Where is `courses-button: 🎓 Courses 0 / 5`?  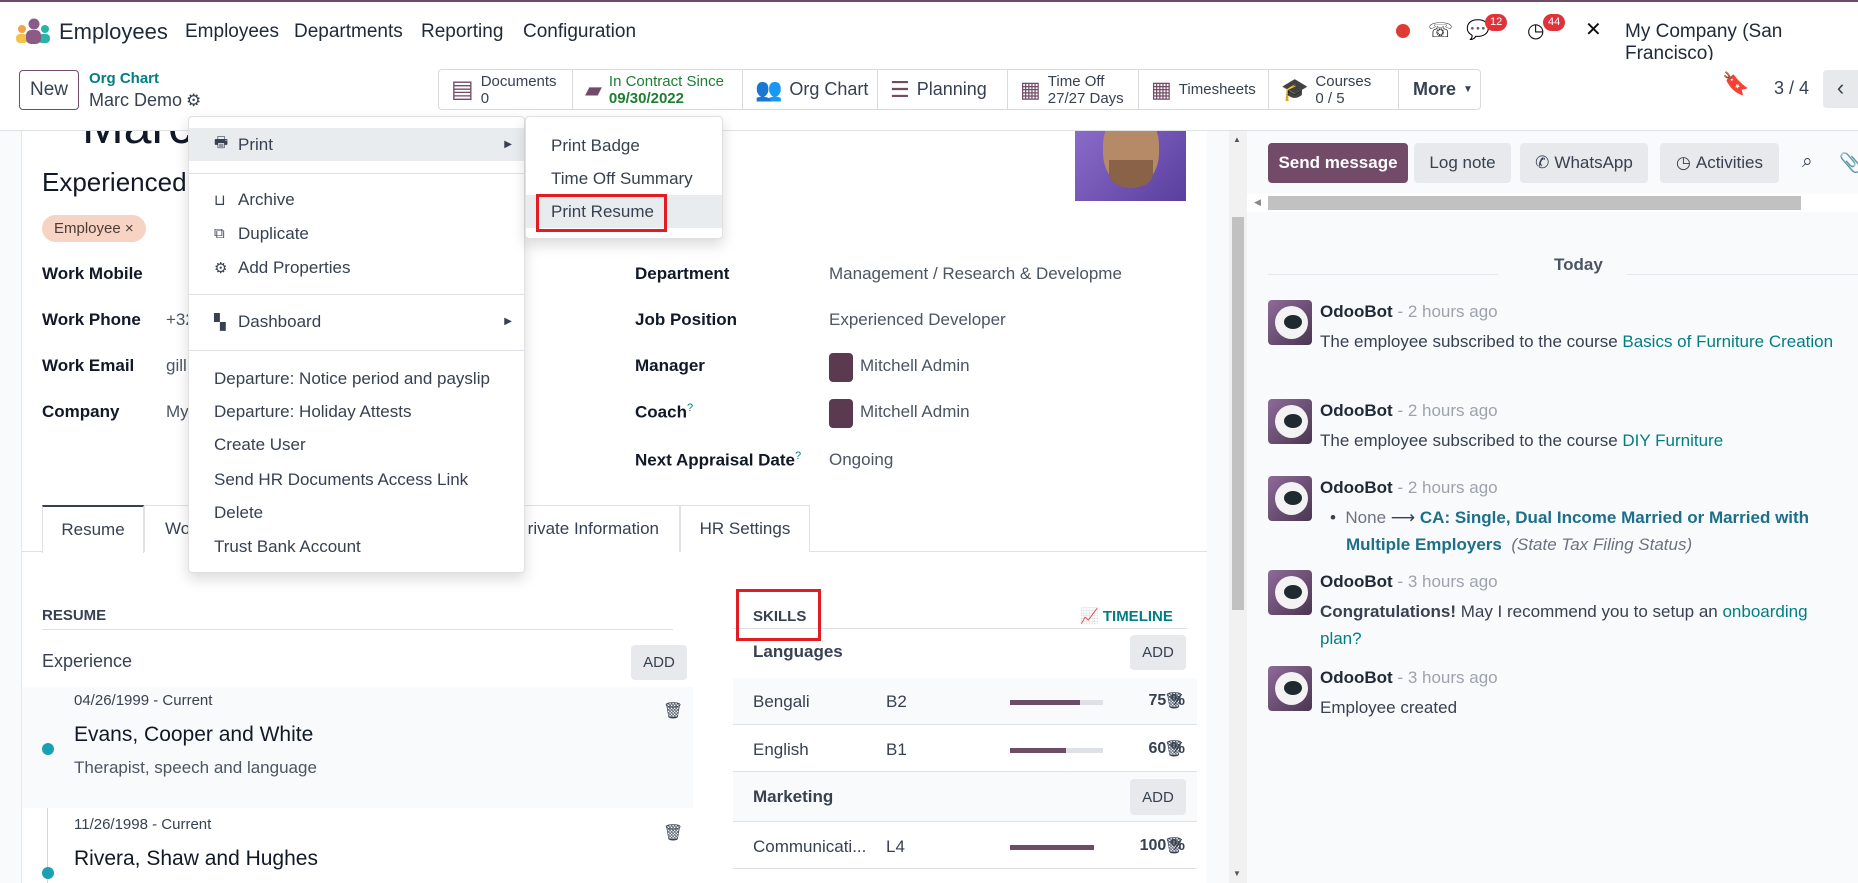 courses-button: 🎓 Courses 0 / 5 is located at coordinates (1333, 89).